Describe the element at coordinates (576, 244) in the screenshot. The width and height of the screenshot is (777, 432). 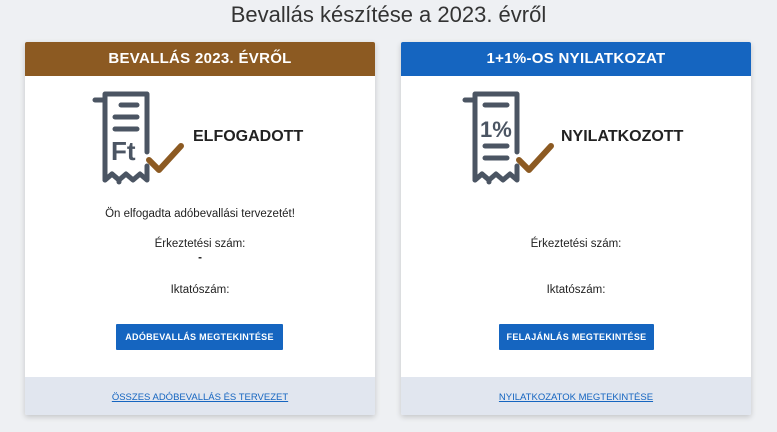
I see `donation-registration-label: Érkeztetési szám:` at that location.